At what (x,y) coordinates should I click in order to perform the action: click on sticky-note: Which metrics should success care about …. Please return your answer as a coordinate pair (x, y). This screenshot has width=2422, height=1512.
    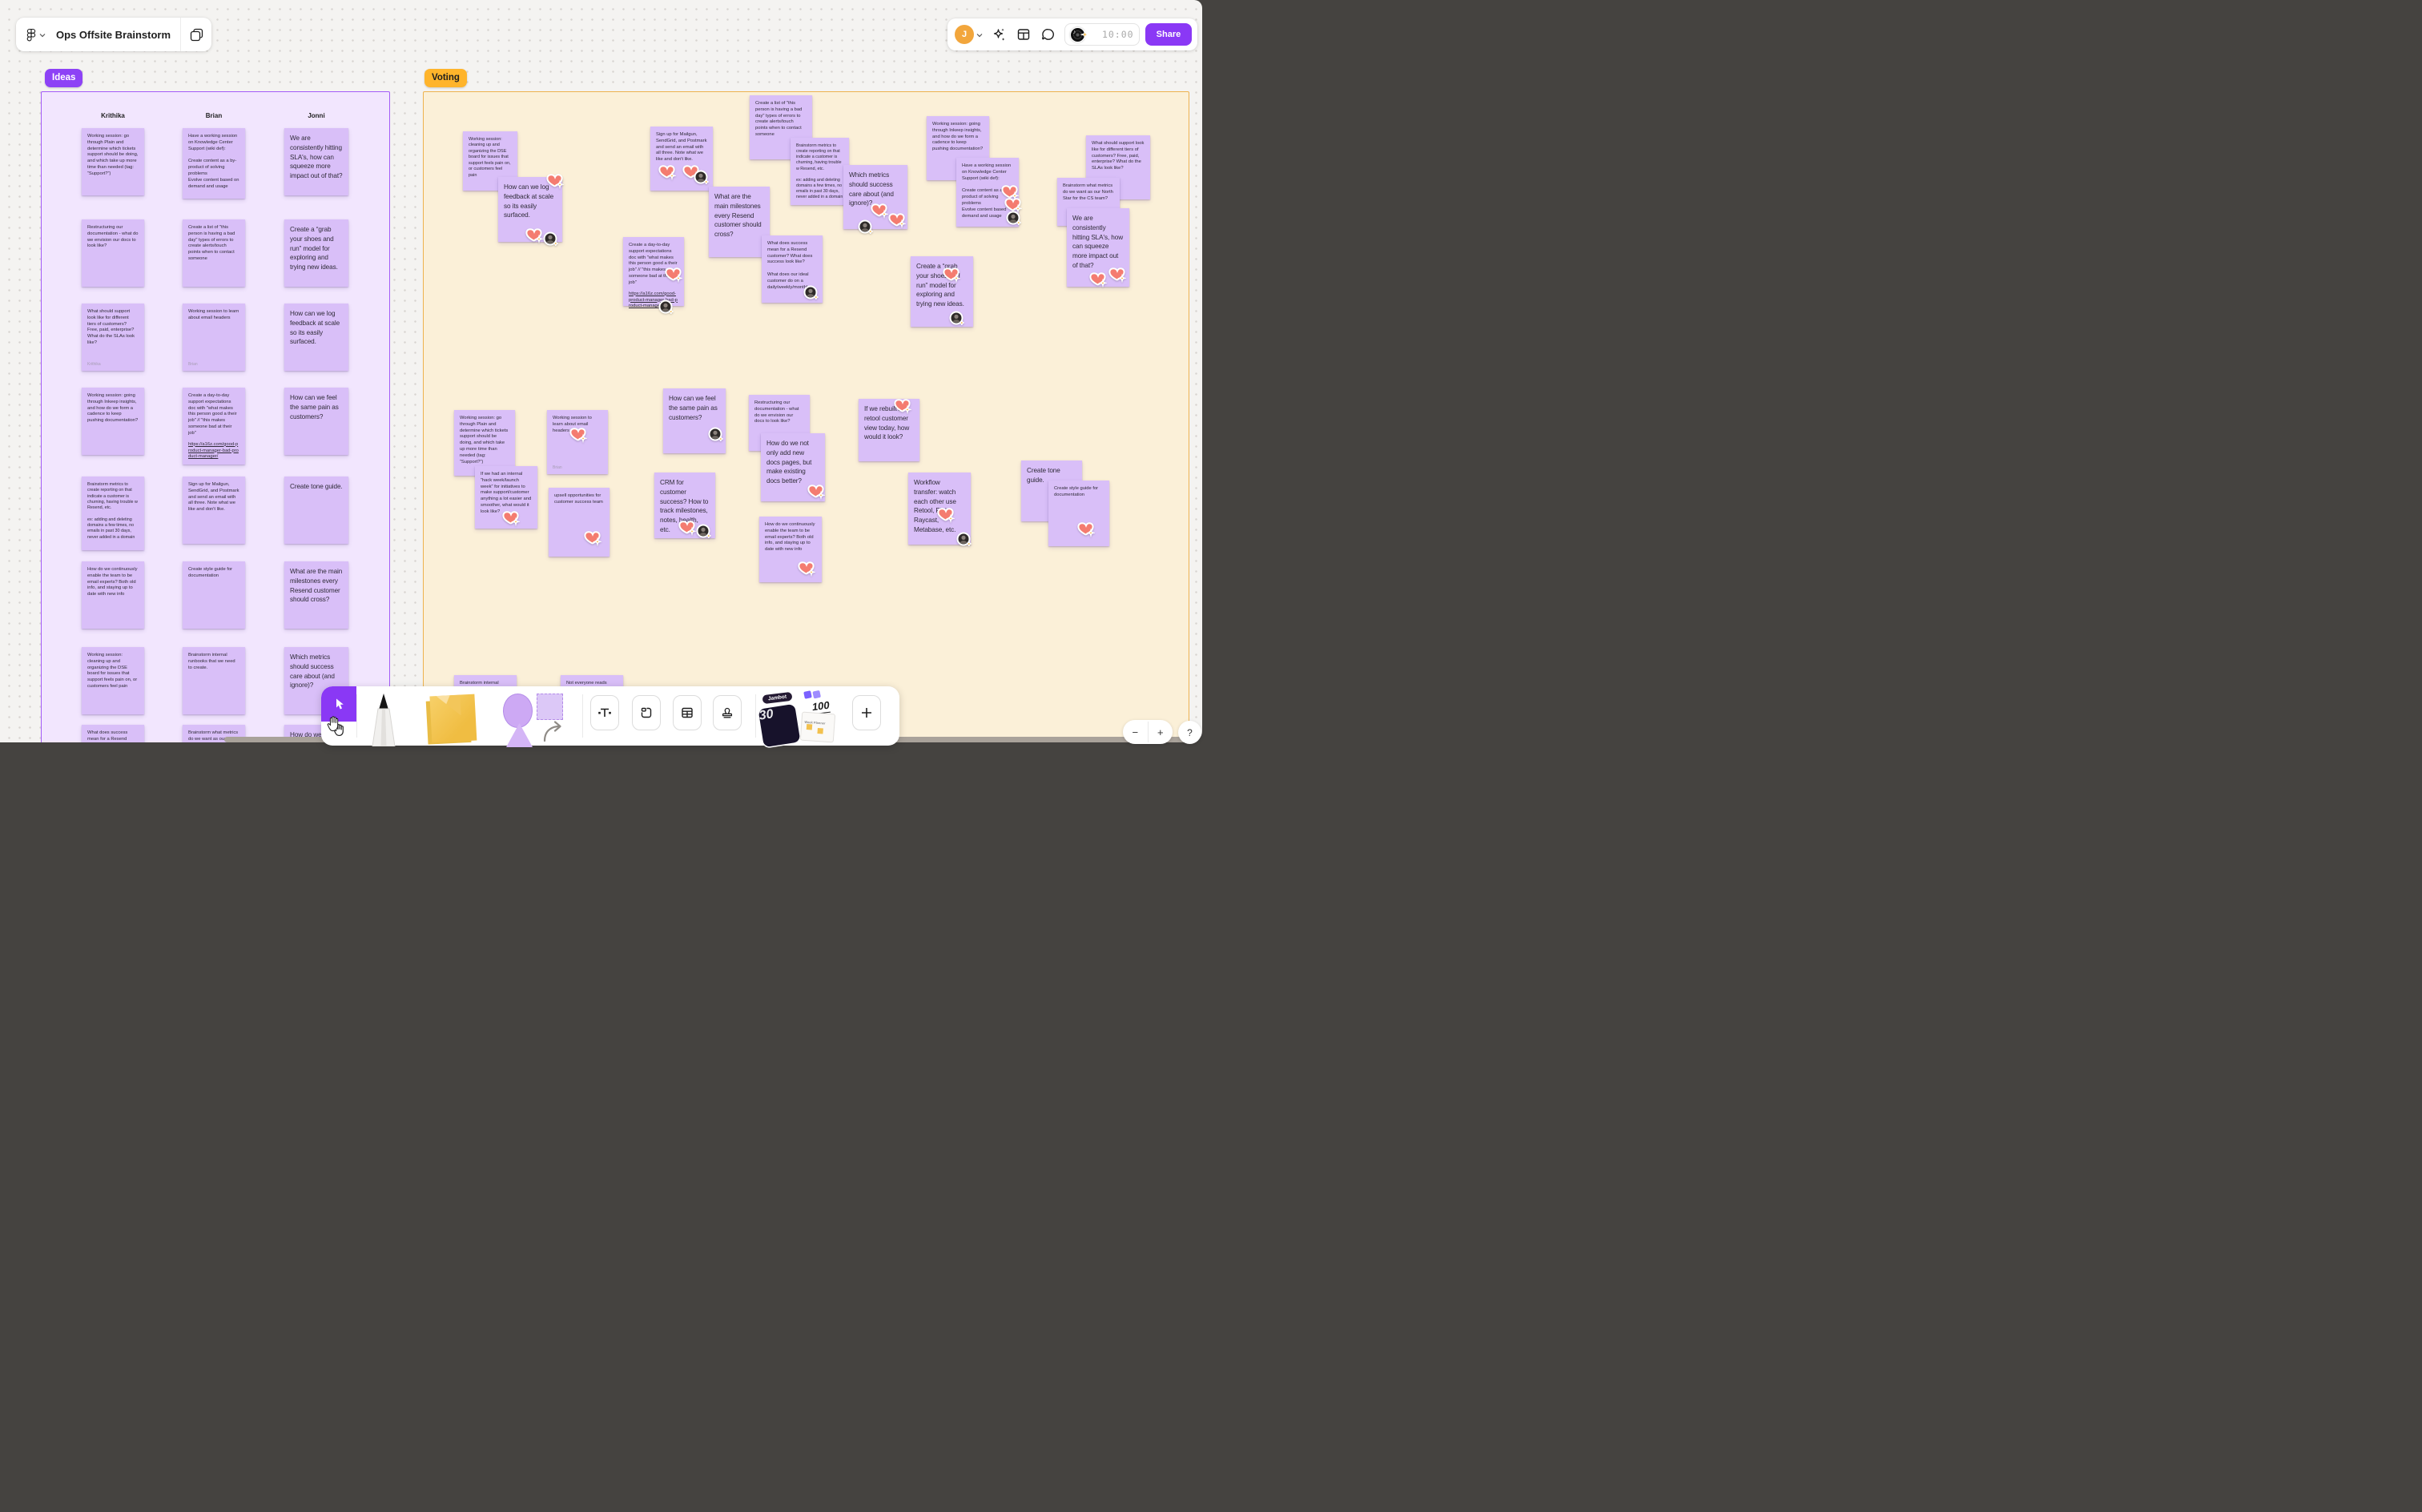
    Looking at the image, I should click on (875, 199).